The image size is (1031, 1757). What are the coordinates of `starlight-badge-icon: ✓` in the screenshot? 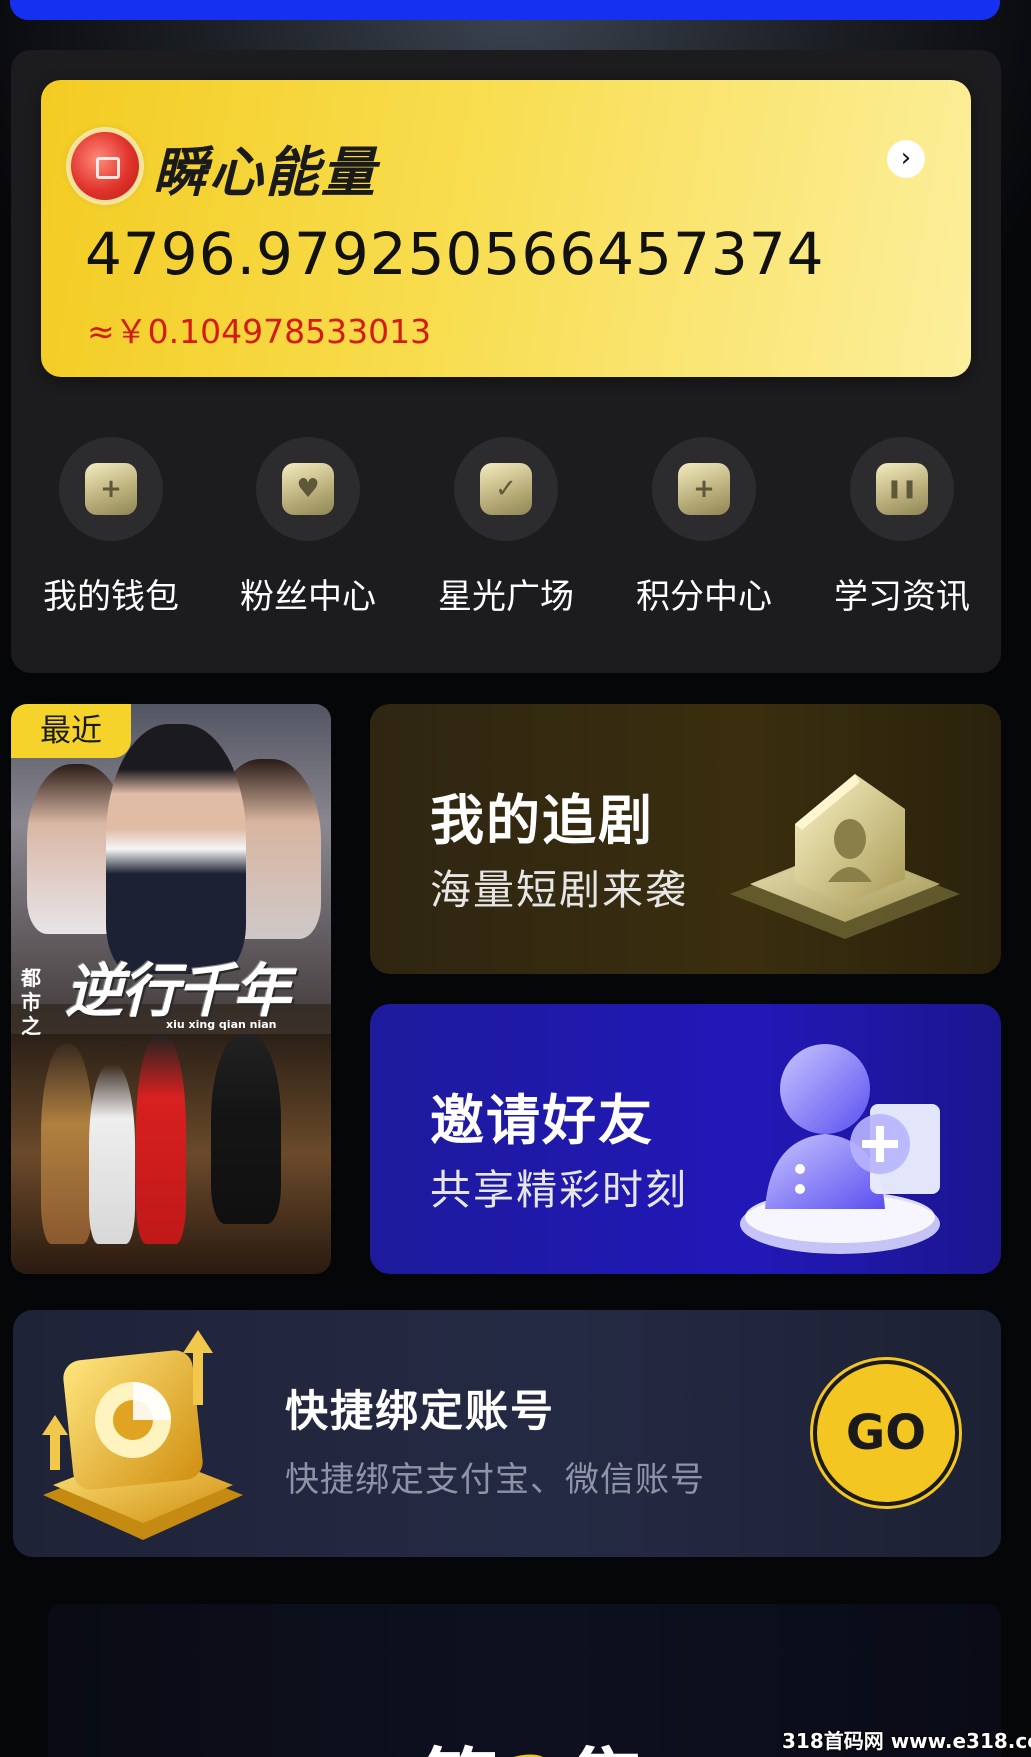 It's located at (506, 489).